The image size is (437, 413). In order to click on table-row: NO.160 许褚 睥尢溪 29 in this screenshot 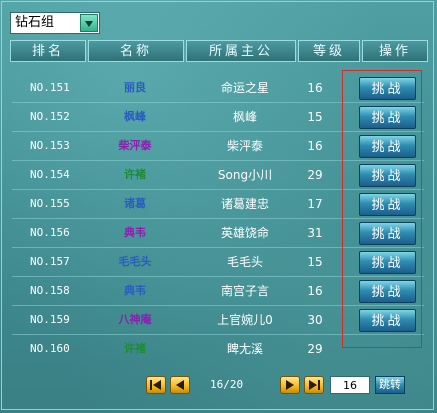, I will do `click(218, 349)`.